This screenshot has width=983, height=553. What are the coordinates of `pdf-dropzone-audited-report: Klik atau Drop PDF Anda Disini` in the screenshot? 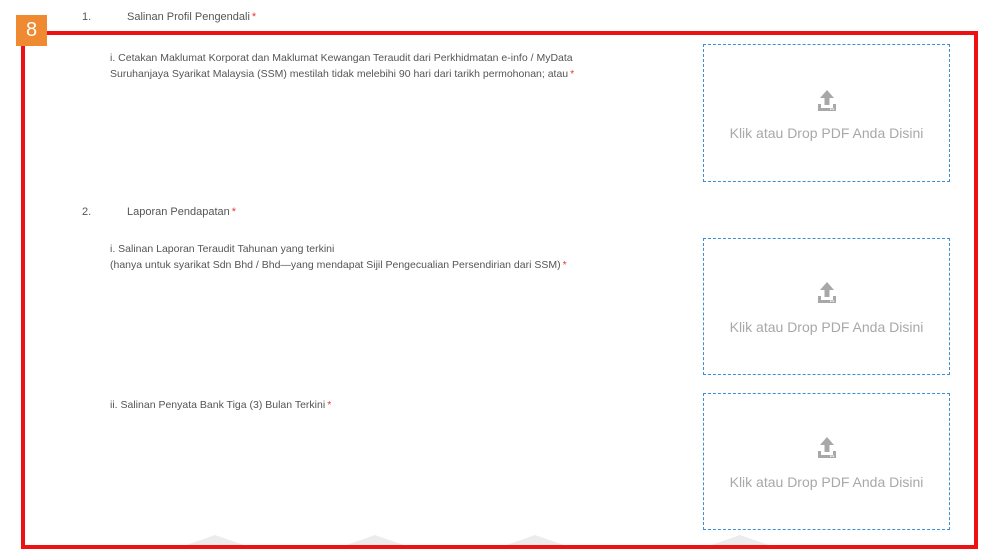 It's located at (826, 306).